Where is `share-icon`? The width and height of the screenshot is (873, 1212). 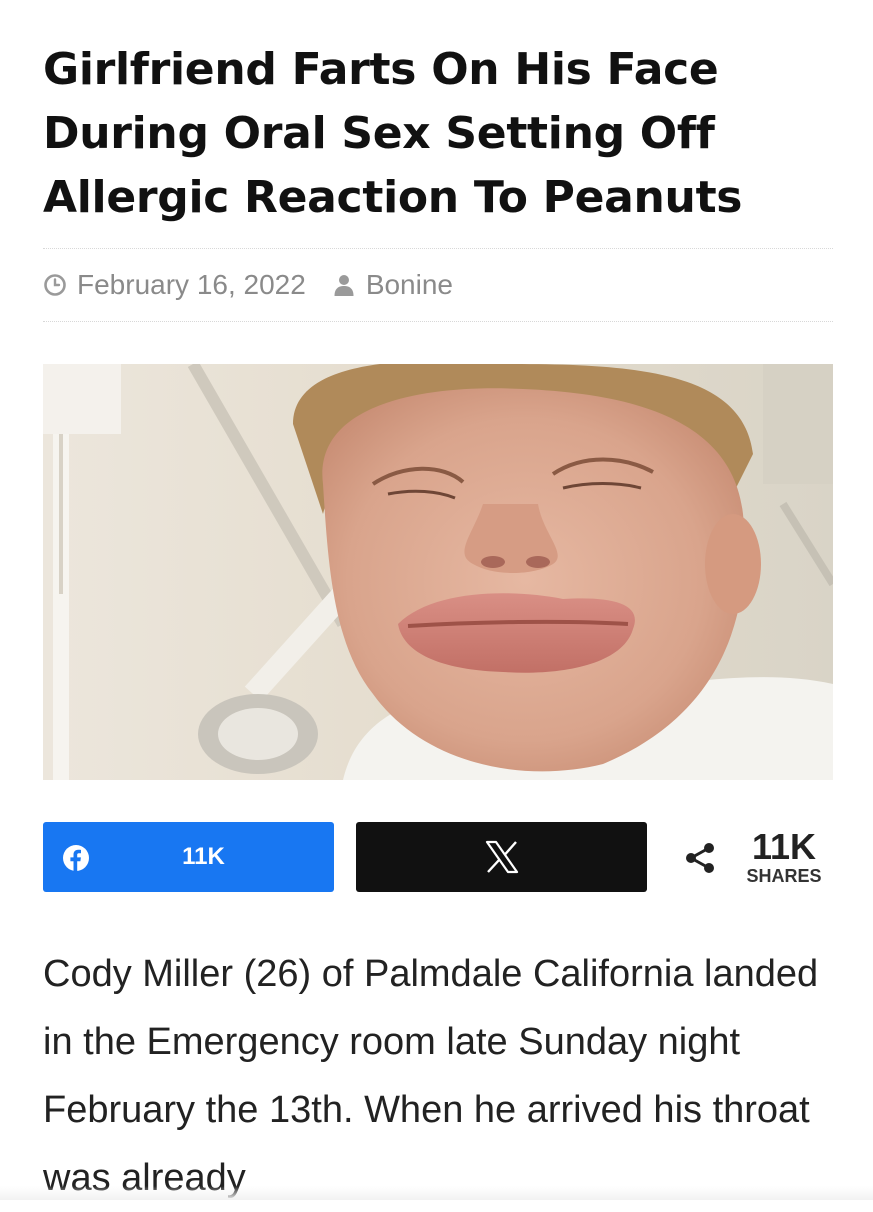
share-icon is located at coordinates (700, 858).